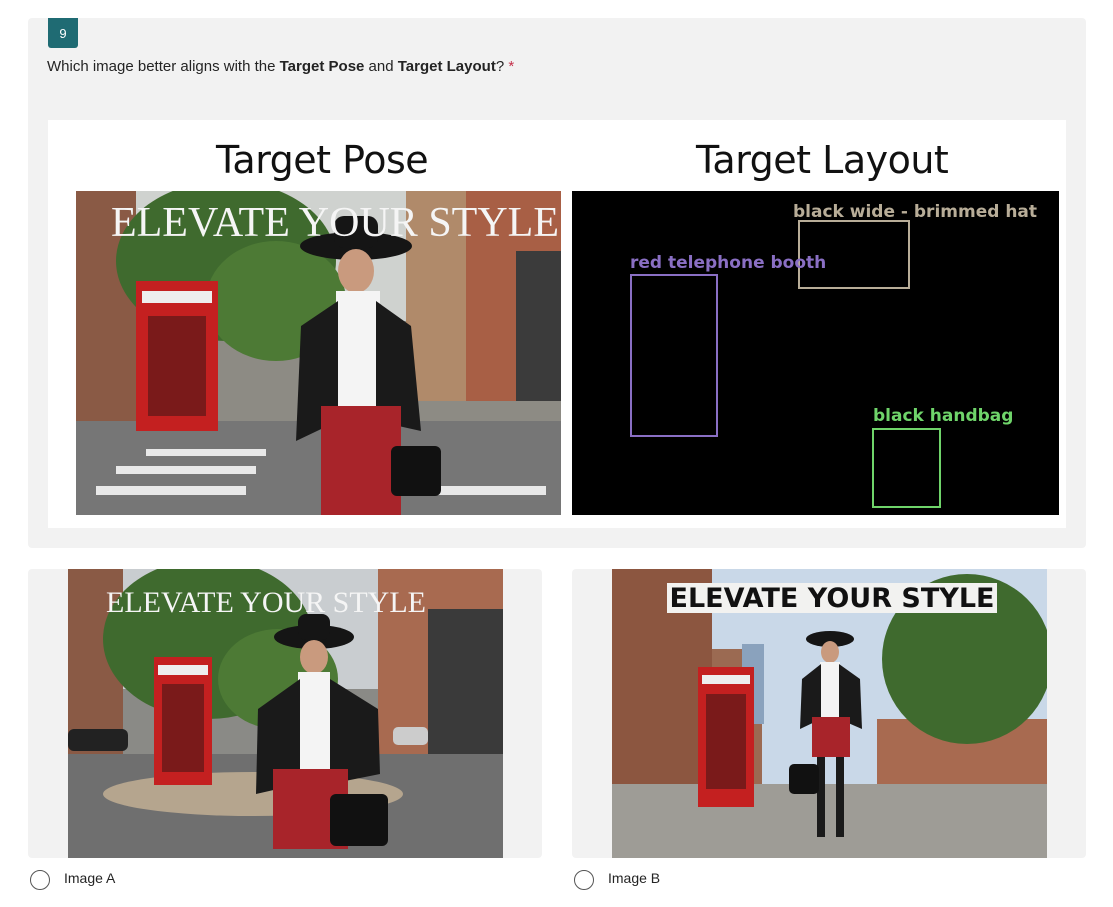 This screenshot has width=1113, height=907. What do you see at coordinates (915, 212) in the screenshot?
I see `layout-label-hat: black wide - brimmed hat` at bounding box center [915, 212].